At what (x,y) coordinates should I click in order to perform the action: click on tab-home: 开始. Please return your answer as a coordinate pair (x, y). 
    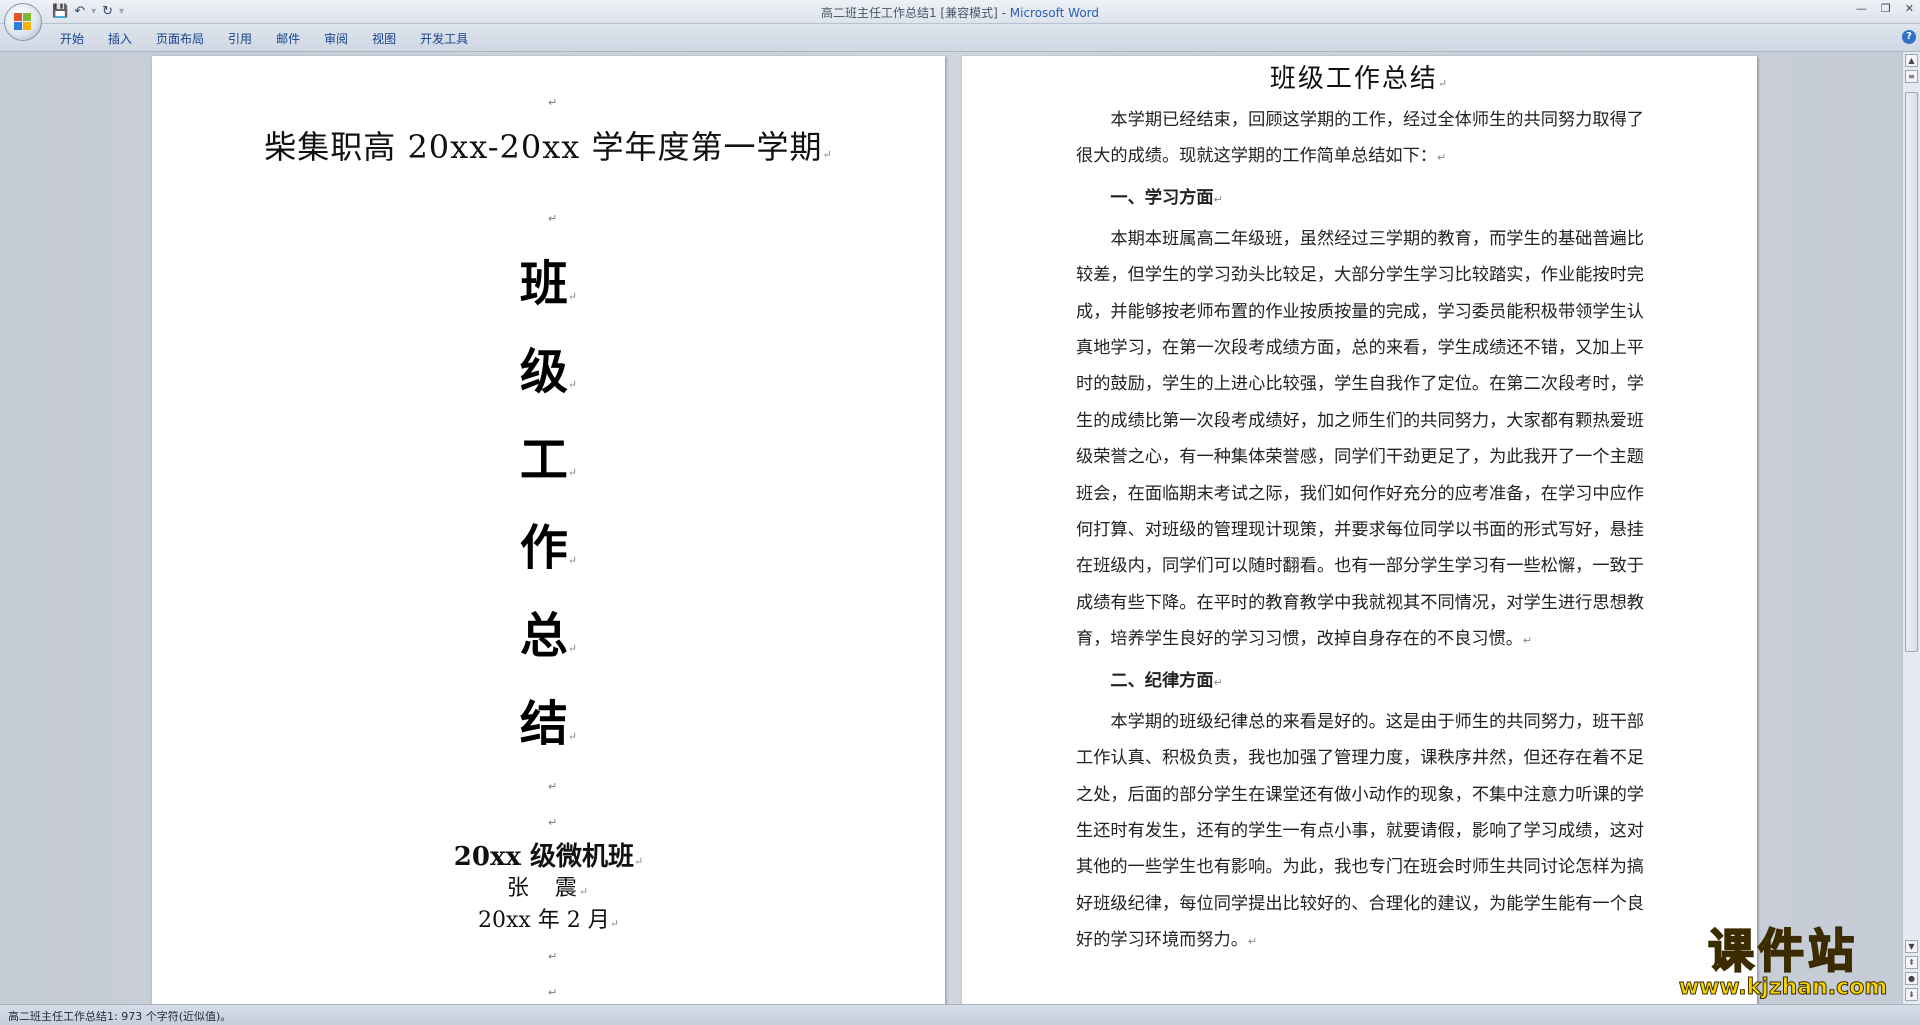
    Looking at the image, I should click on (74, 39).